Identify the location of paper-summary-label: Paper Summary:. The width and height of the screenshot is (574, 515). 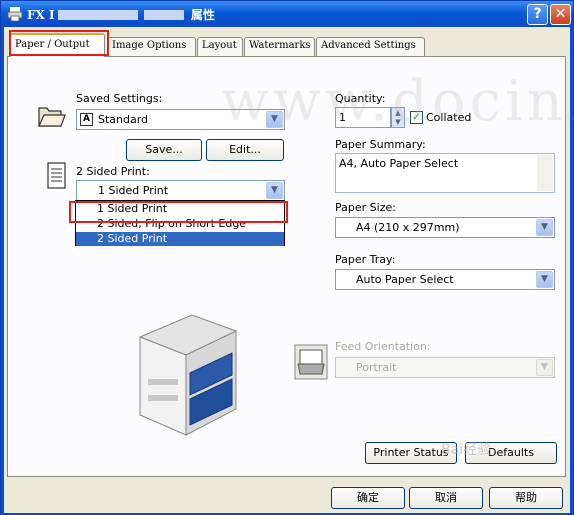
(380, 144).